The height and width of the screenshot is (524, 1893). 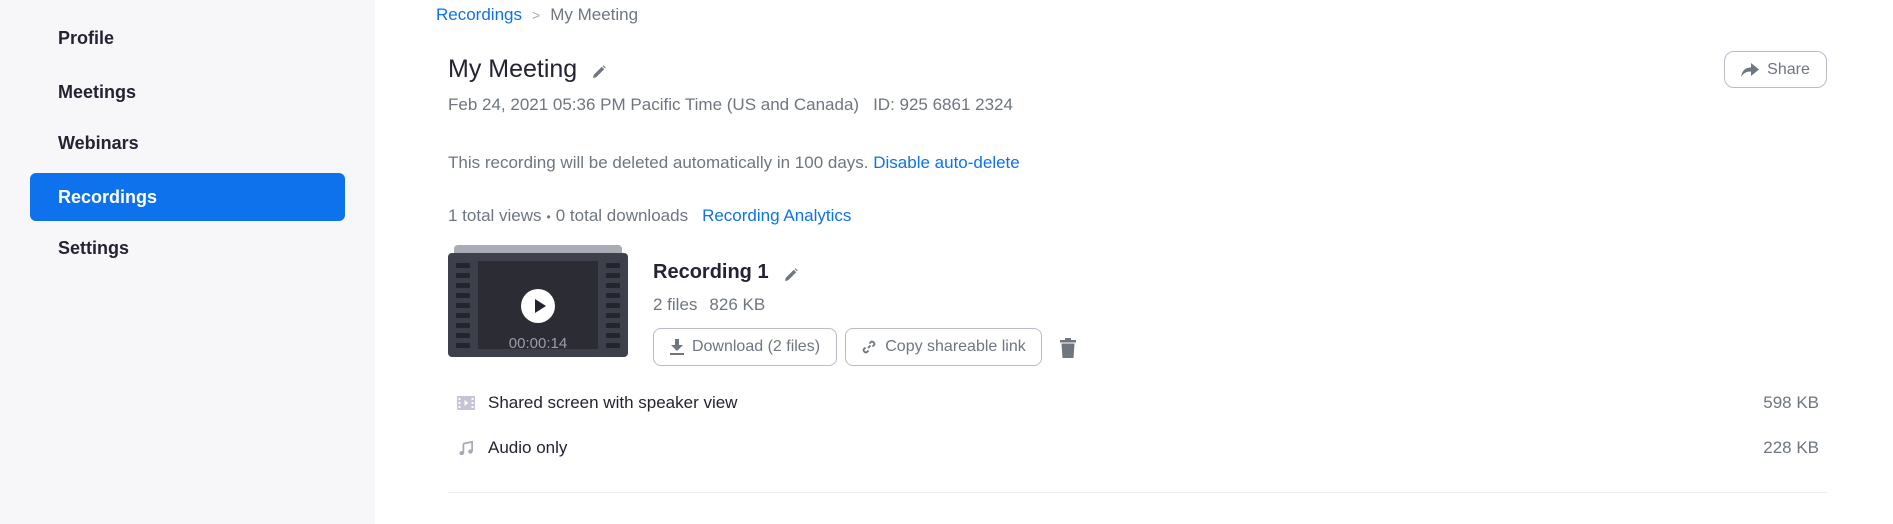 What do you see at coordinates (187, 143) in the screenshot?
I see `sidebar-item-webinars: Webinars` at bounding box center [187, 143].